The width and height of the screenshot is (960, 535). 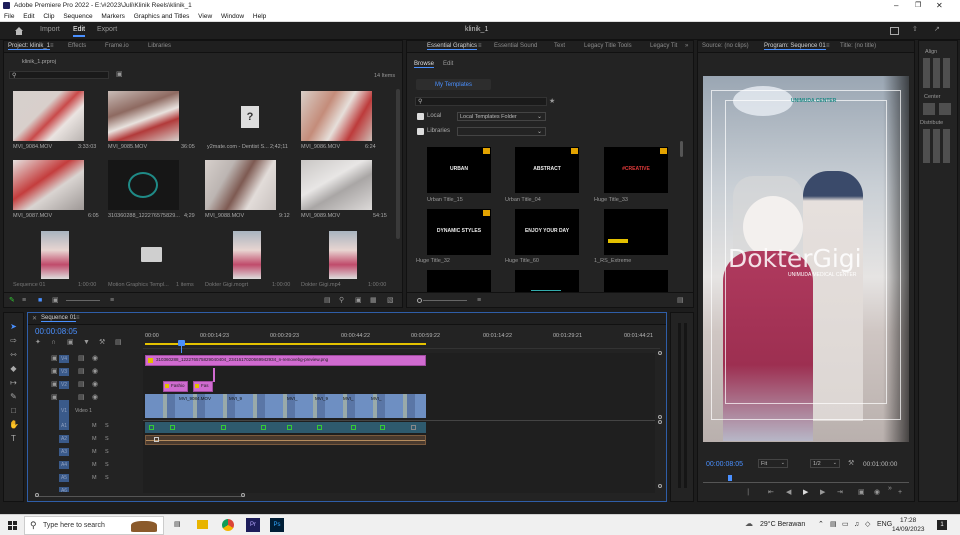 I want to click on timeline-vscroll, so click(x=660, y=421).